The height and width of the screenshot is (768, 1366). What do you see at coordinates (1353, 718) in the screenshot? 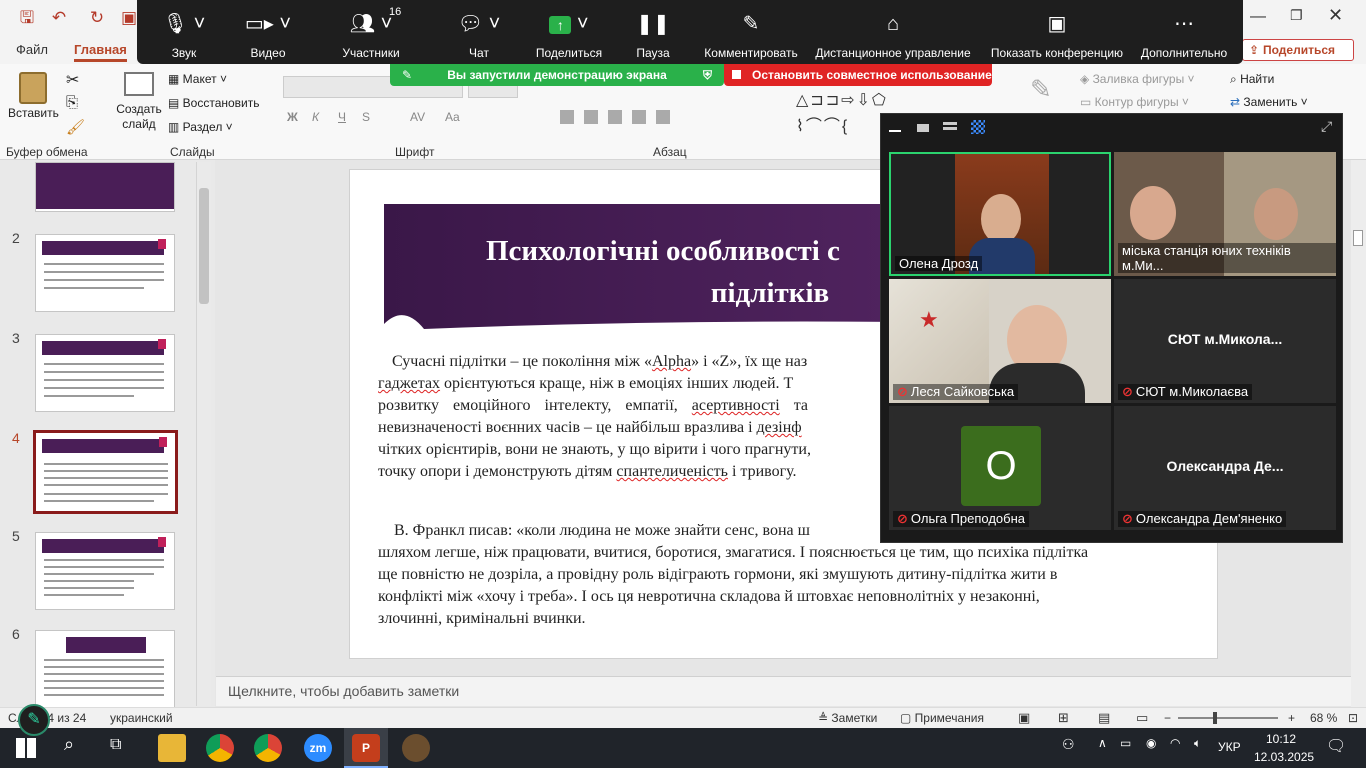
I see `fit-slide-icon: ⊡` at bounding box center [1353, 718].